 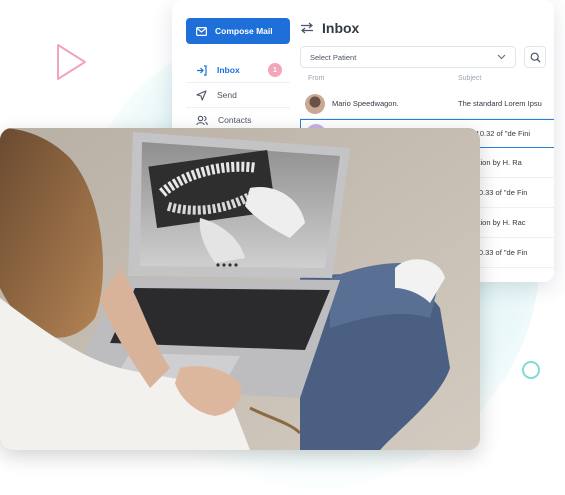 I want to click on sidebar-item-inbox: Inbox 1, so click(x=238, y=70).